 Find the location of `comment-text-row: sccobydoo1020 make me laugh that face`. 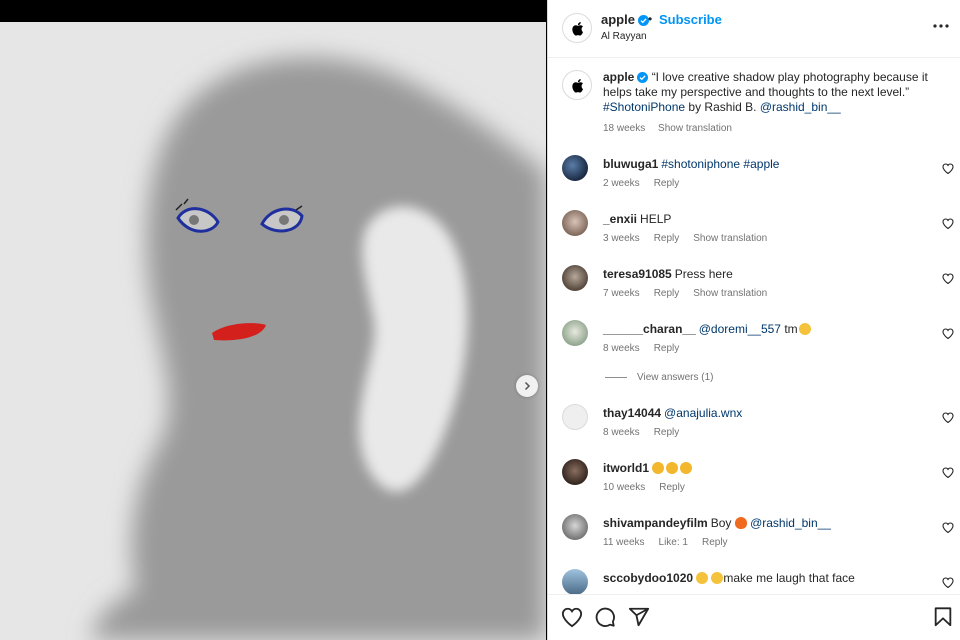

comment-text-row: sccobydoo1020 make me laugh that face is located at coordinates (729, 578).